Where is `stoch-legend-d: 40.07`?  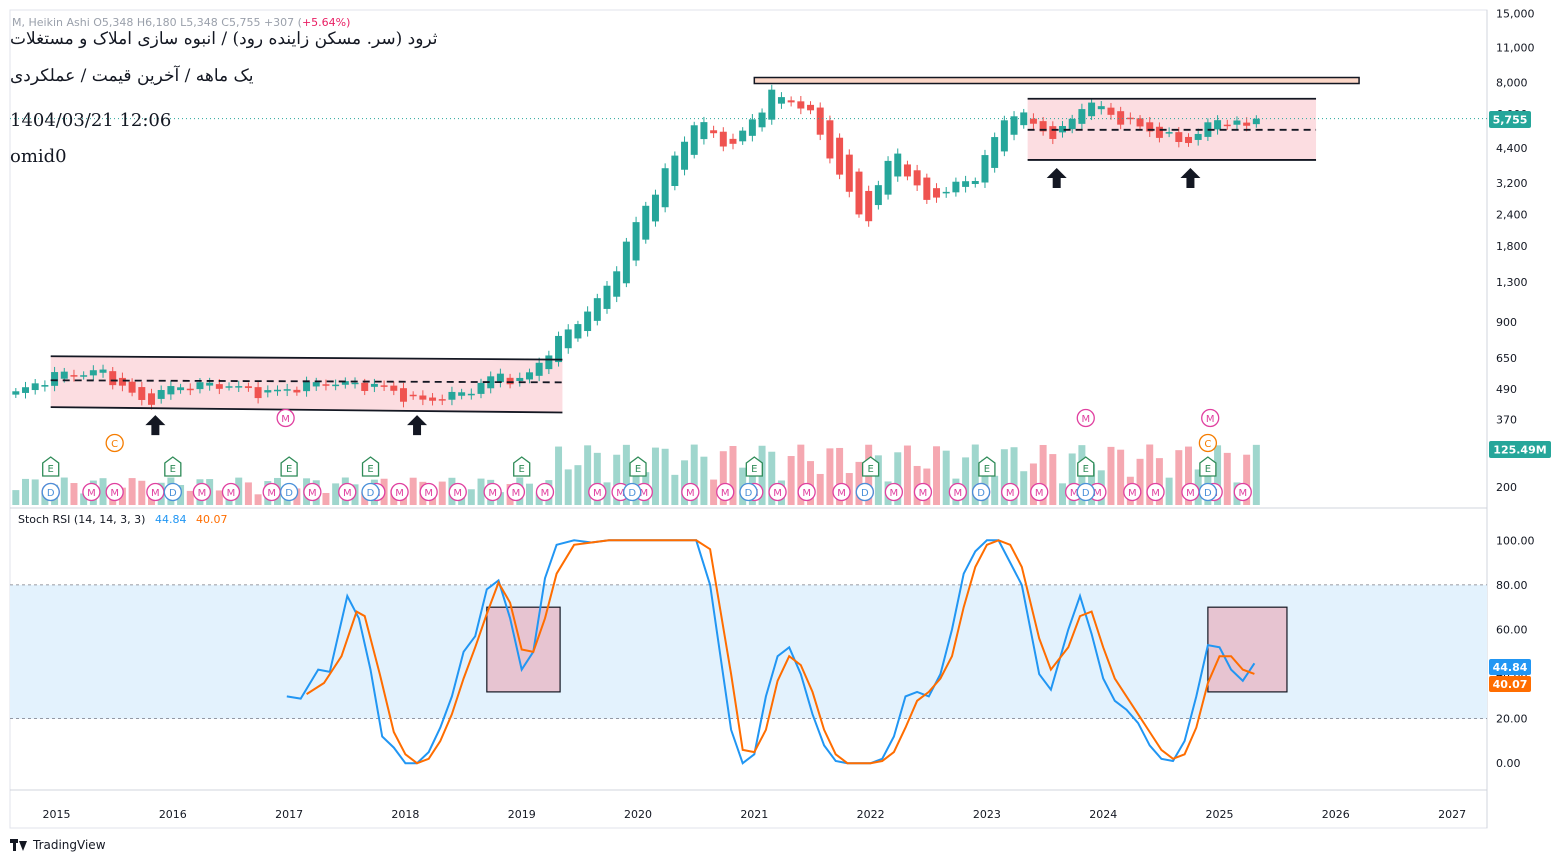
stoch-legend-d: 40.07 is located at coordinates (211, 519).